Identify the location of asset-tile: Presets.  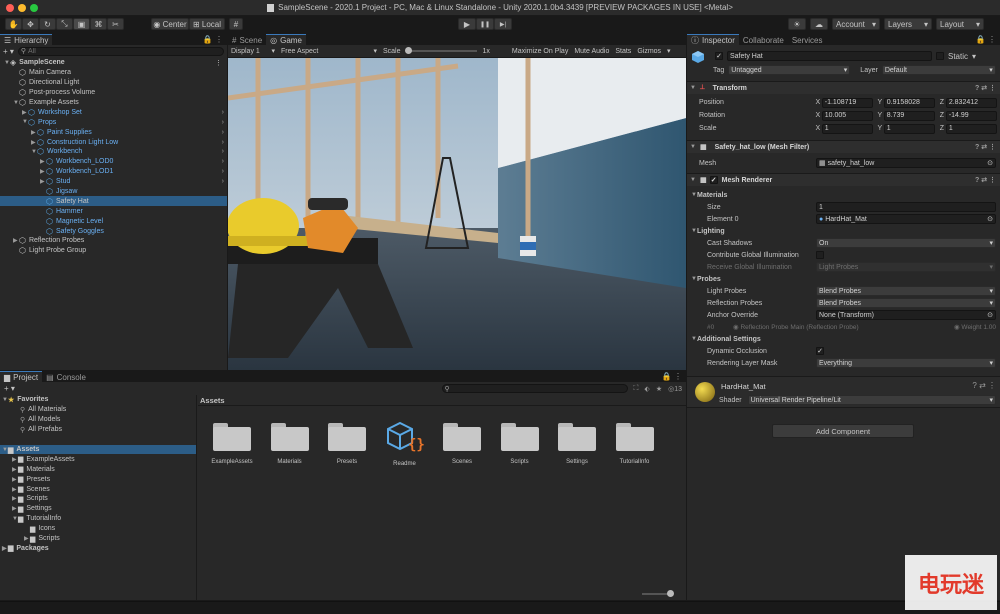
(347, 443).